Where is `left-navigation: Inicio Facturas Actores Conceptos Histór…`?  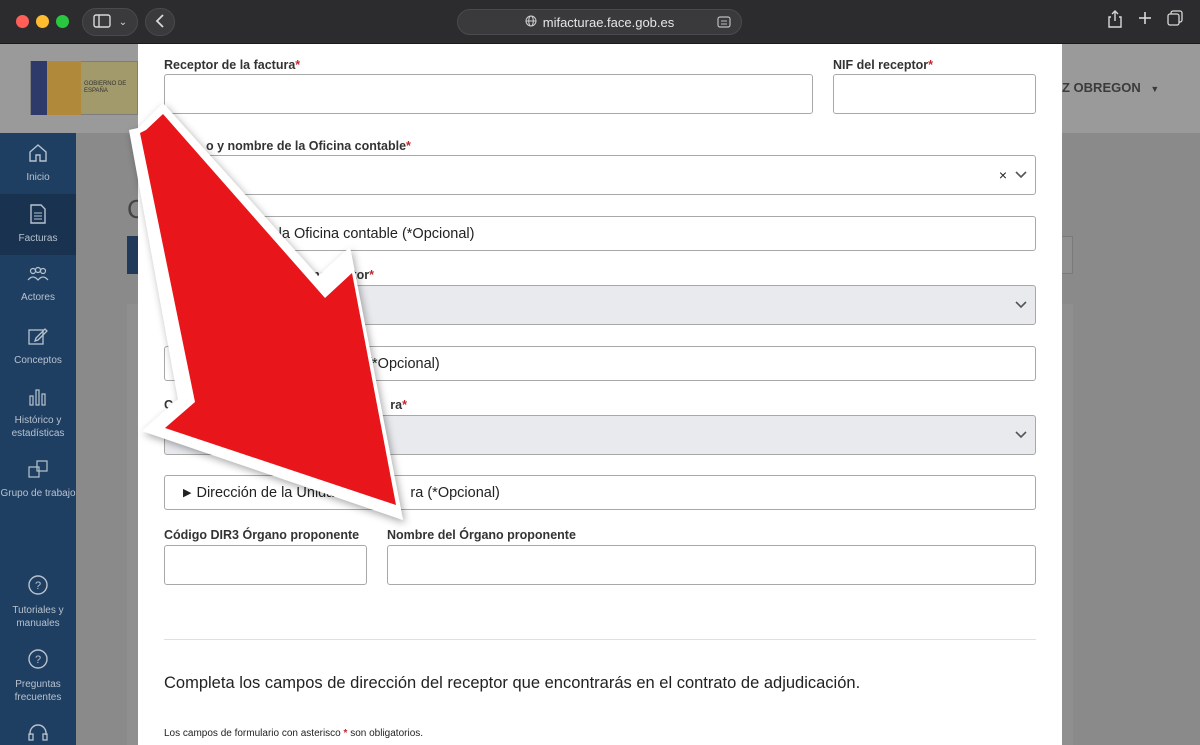
left-navigation: Inicio Facturas Actores Conceptos Histór… is located at coordinates (38, 439).